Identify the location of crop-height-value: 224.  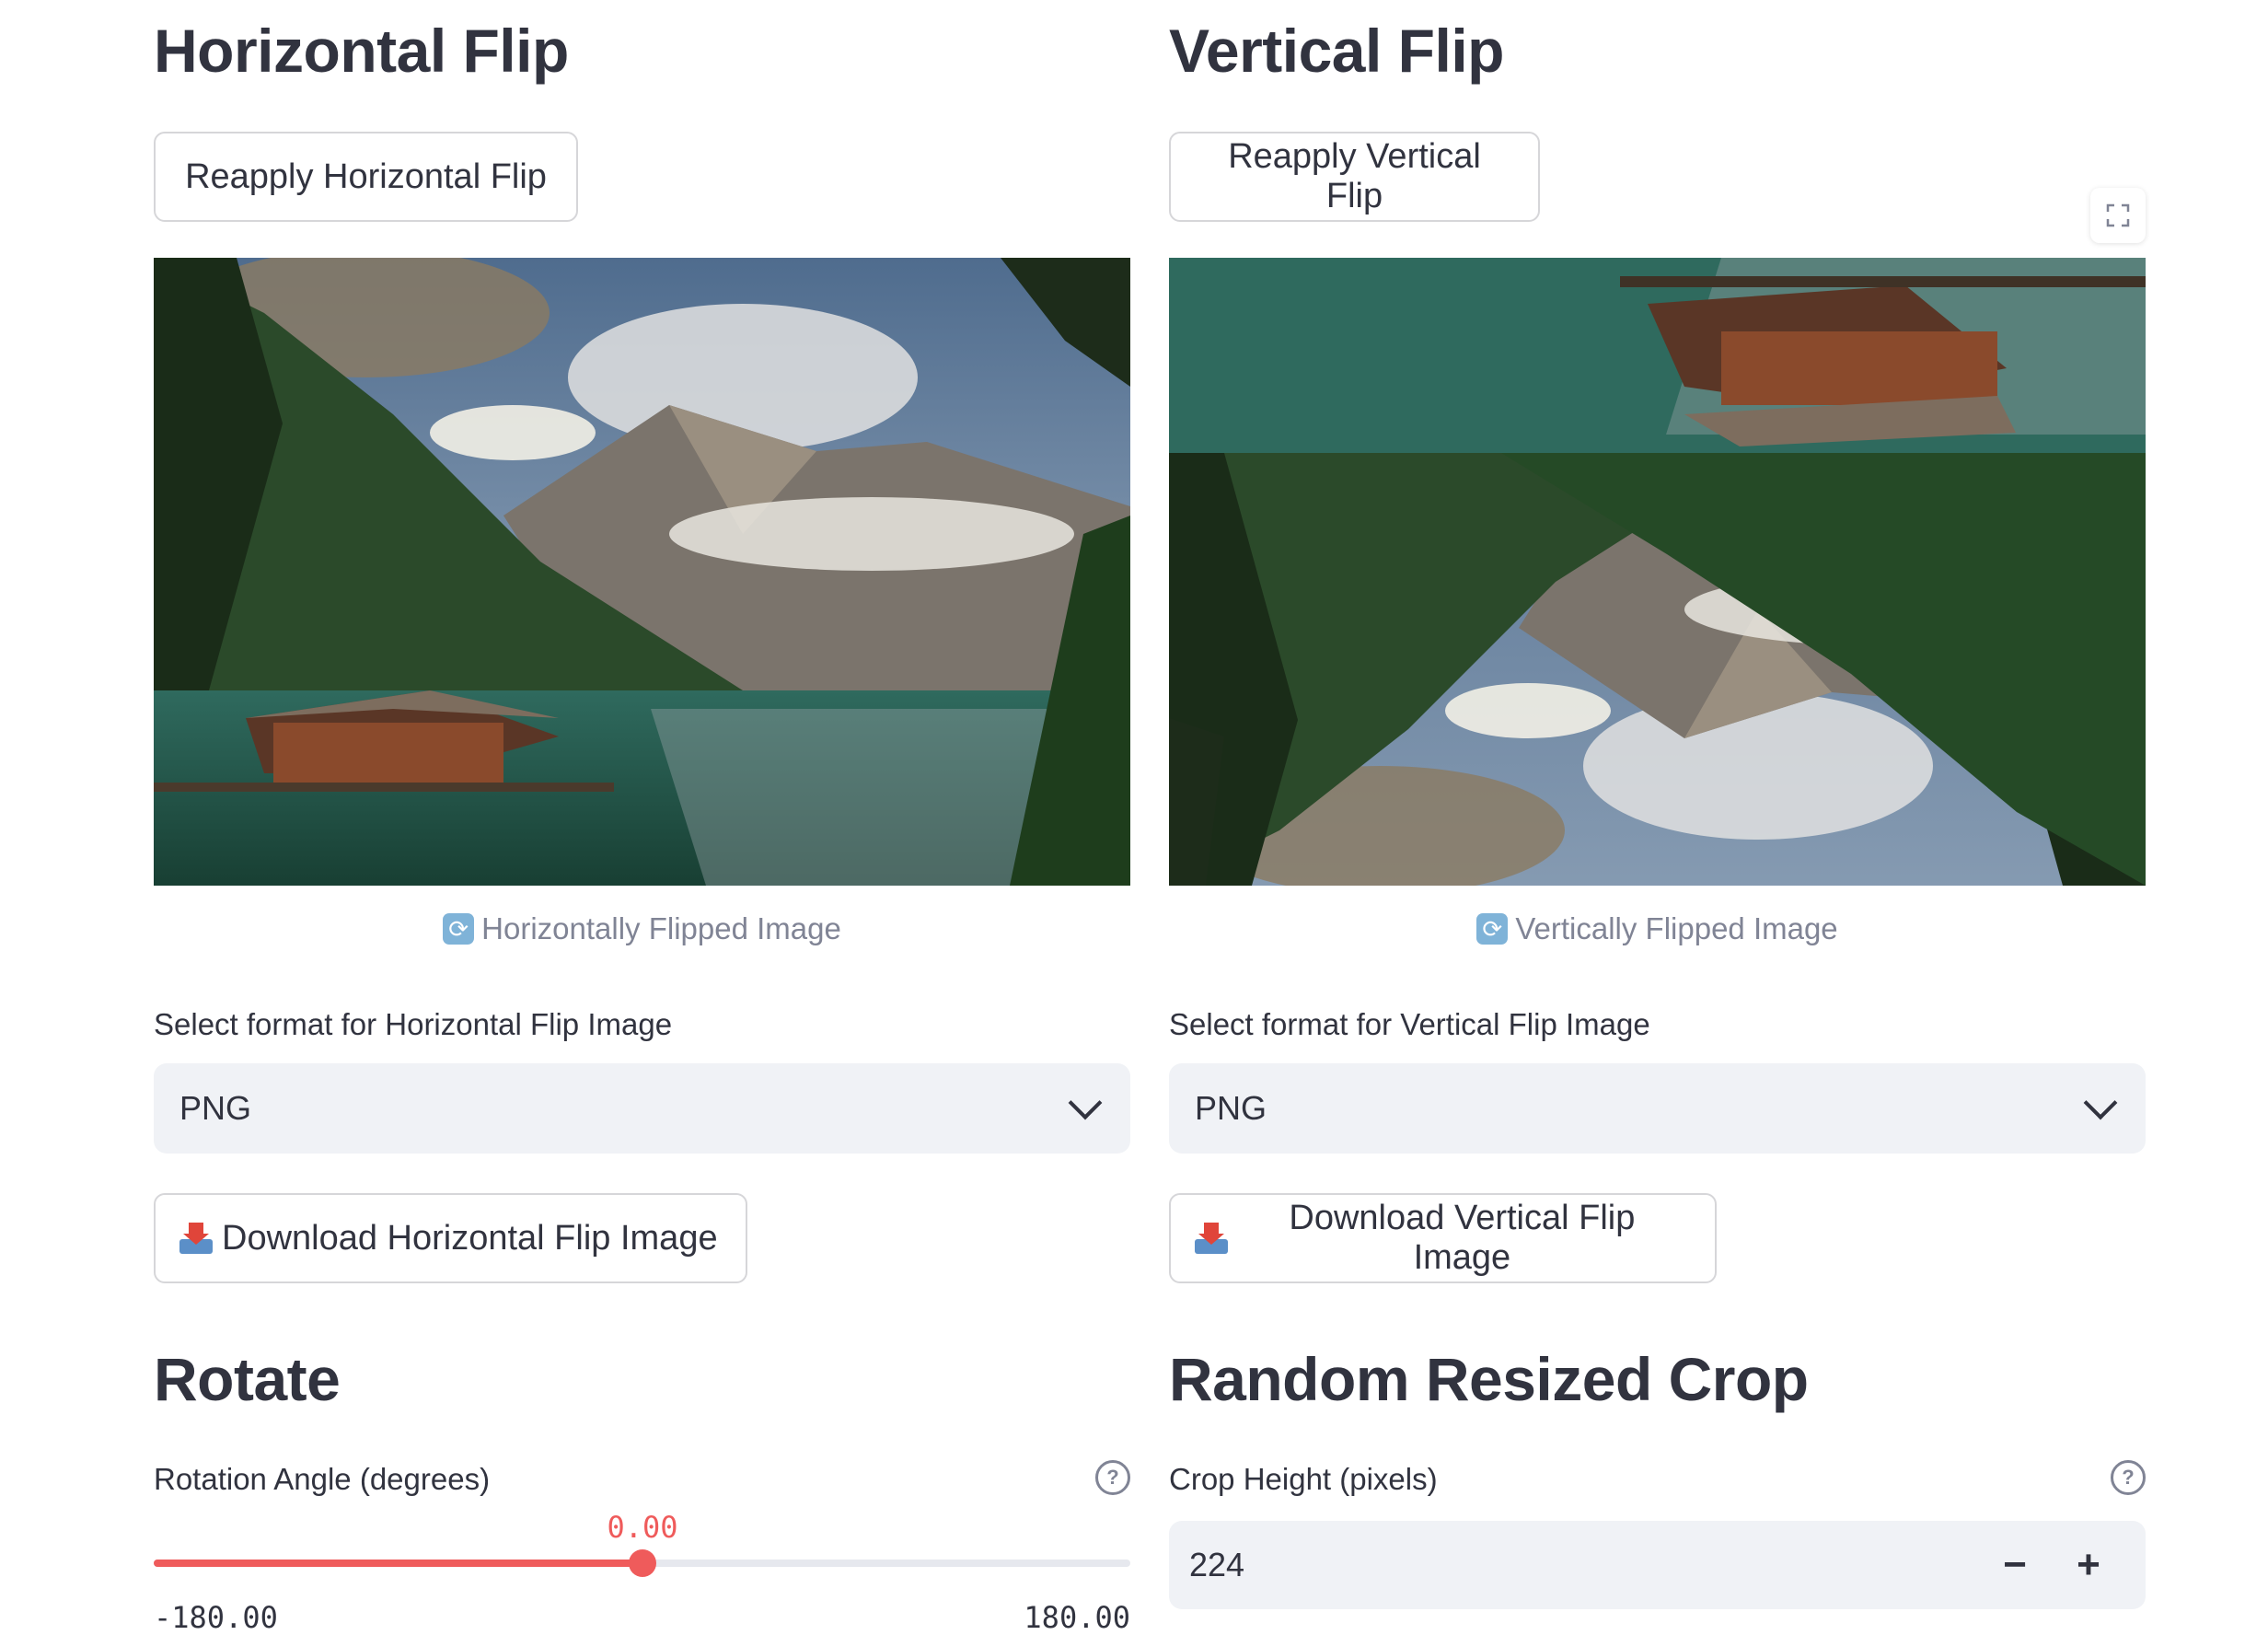
(1583, 1565).